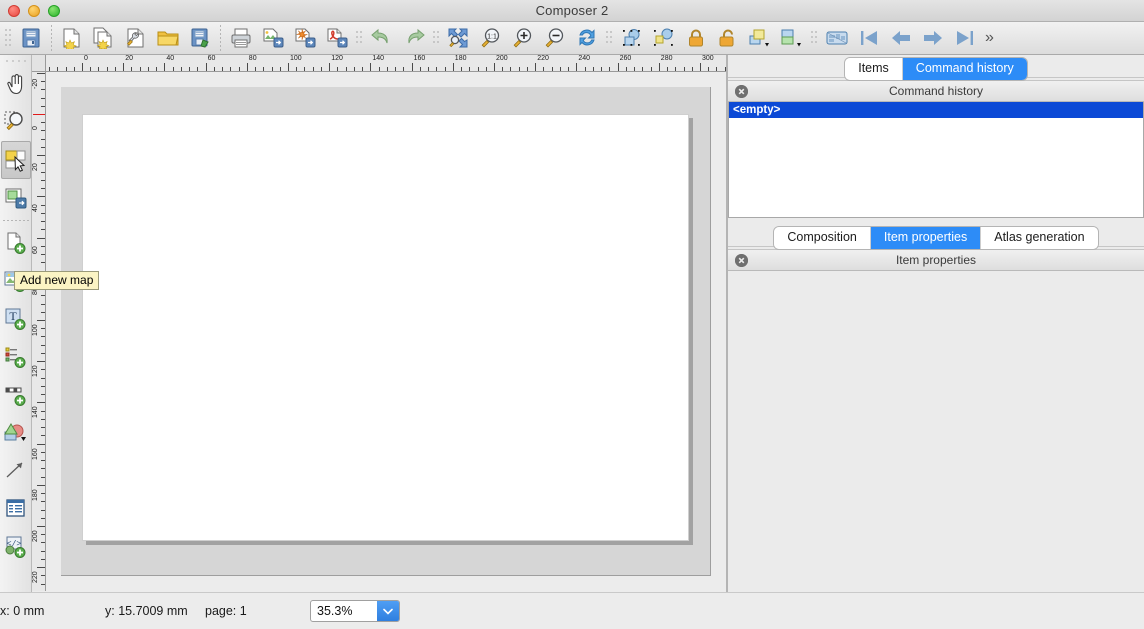  I want to click on ungroup-items-button, so click(664, 38).